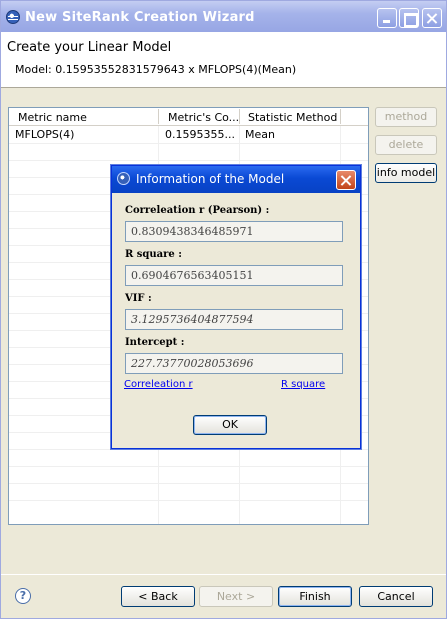 This screenshot has height=624, width=447. What do you see at coordinates (45, 134) in the screenshot?
I see `cell-metric-name: MFLOPS(4)` at bounding box center [45, 134].